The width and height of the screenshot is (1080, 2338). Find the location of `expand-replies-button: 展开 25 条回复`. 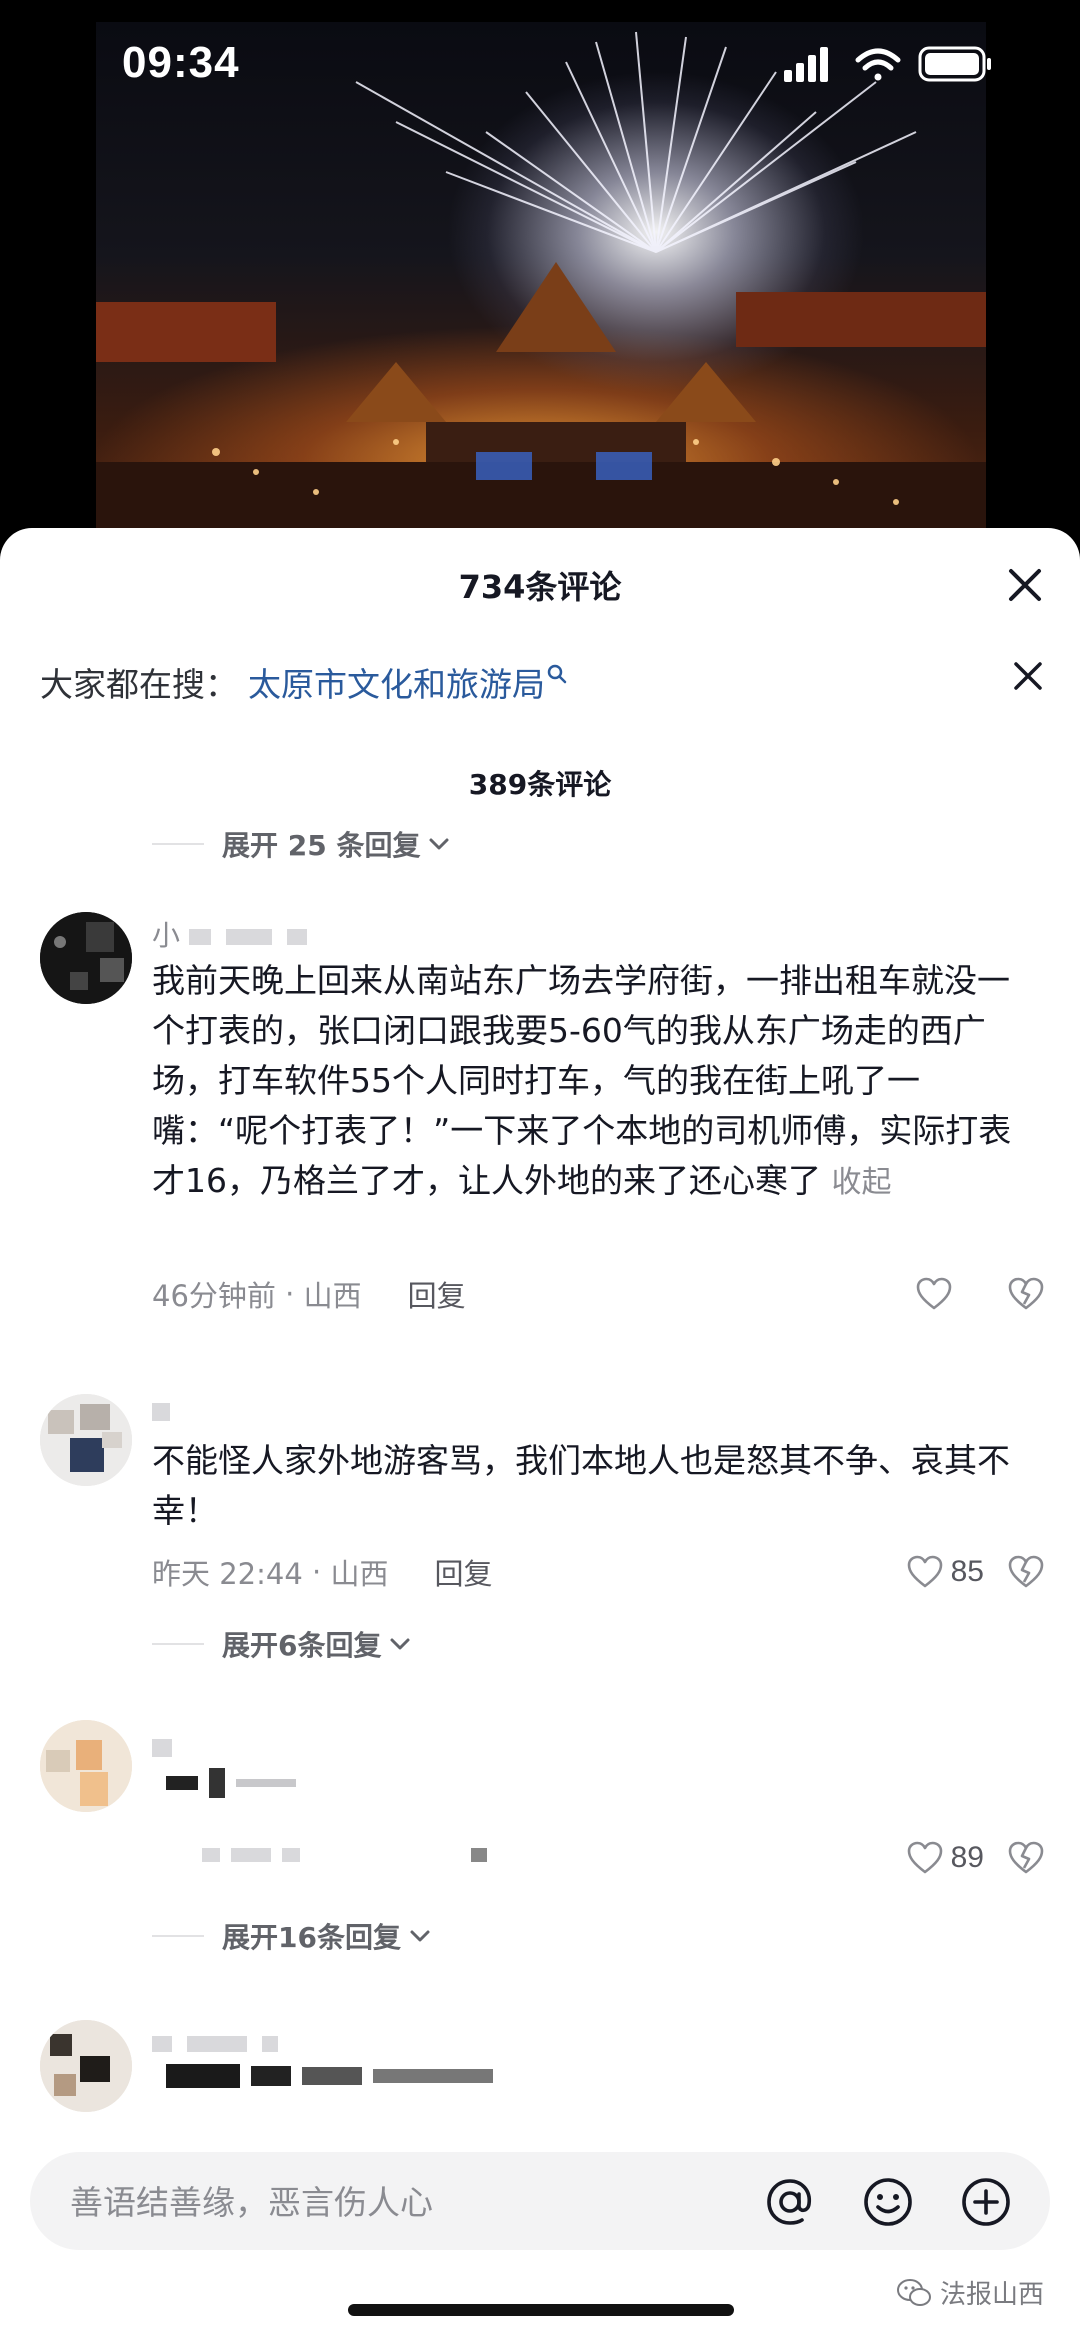

expand-replies-button: 展开 25 条回复 is located at coordinates (400, 844).